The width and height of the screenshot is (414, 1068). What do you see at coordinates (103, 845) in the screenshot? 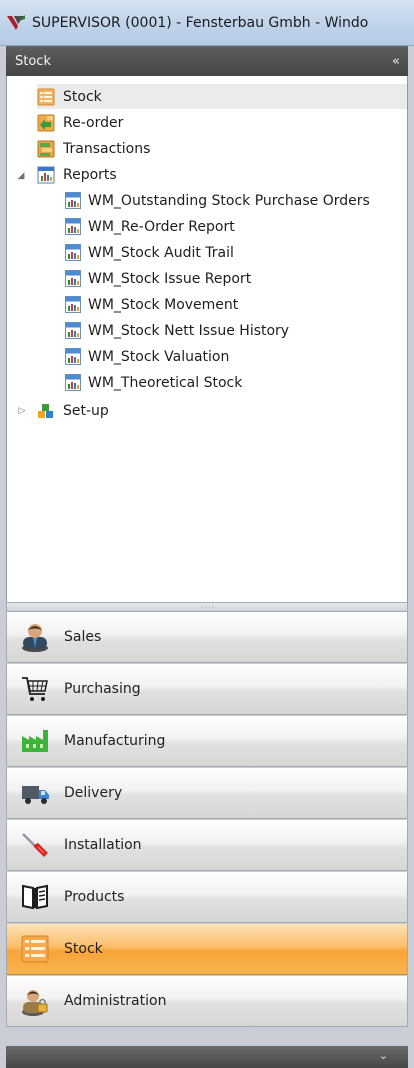
I see `nav-label: Installation` at bounding box center [103, 845].